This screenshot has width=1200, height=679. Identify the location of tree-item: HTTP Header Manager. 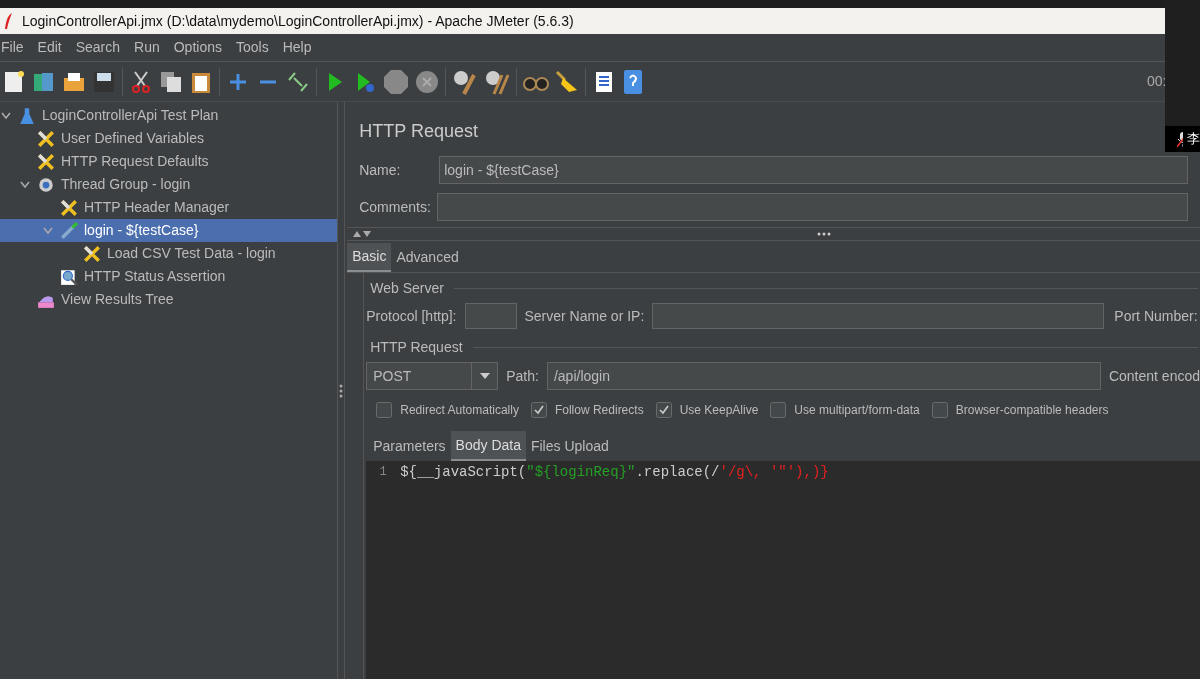
(169, 207).